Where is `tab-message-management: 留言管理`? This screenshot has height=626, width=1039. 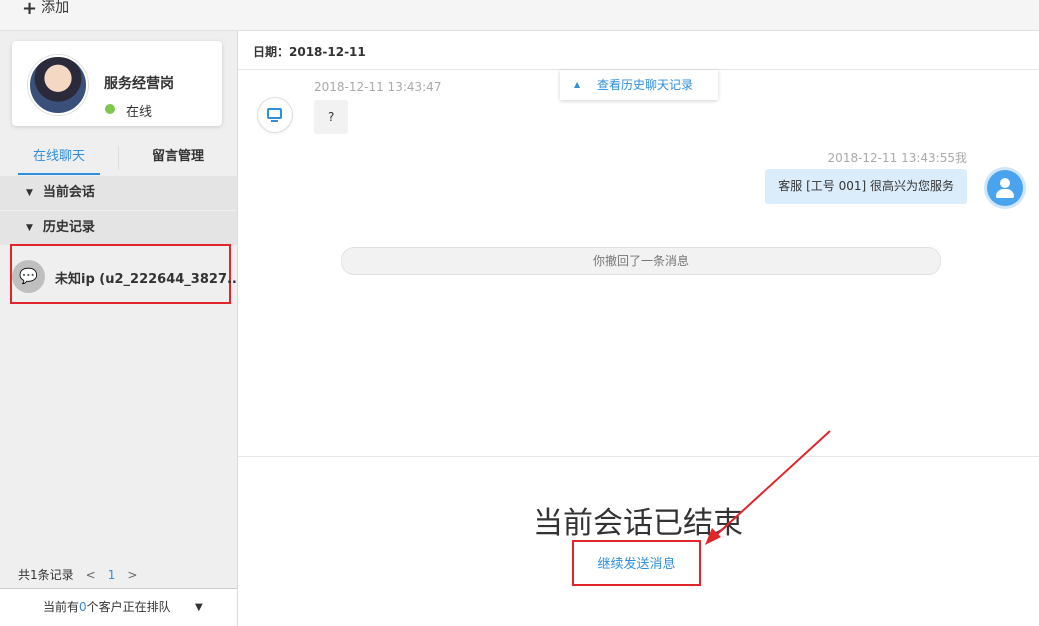
tab-message-management: 留言管理 is located at coordinates (178, 158).